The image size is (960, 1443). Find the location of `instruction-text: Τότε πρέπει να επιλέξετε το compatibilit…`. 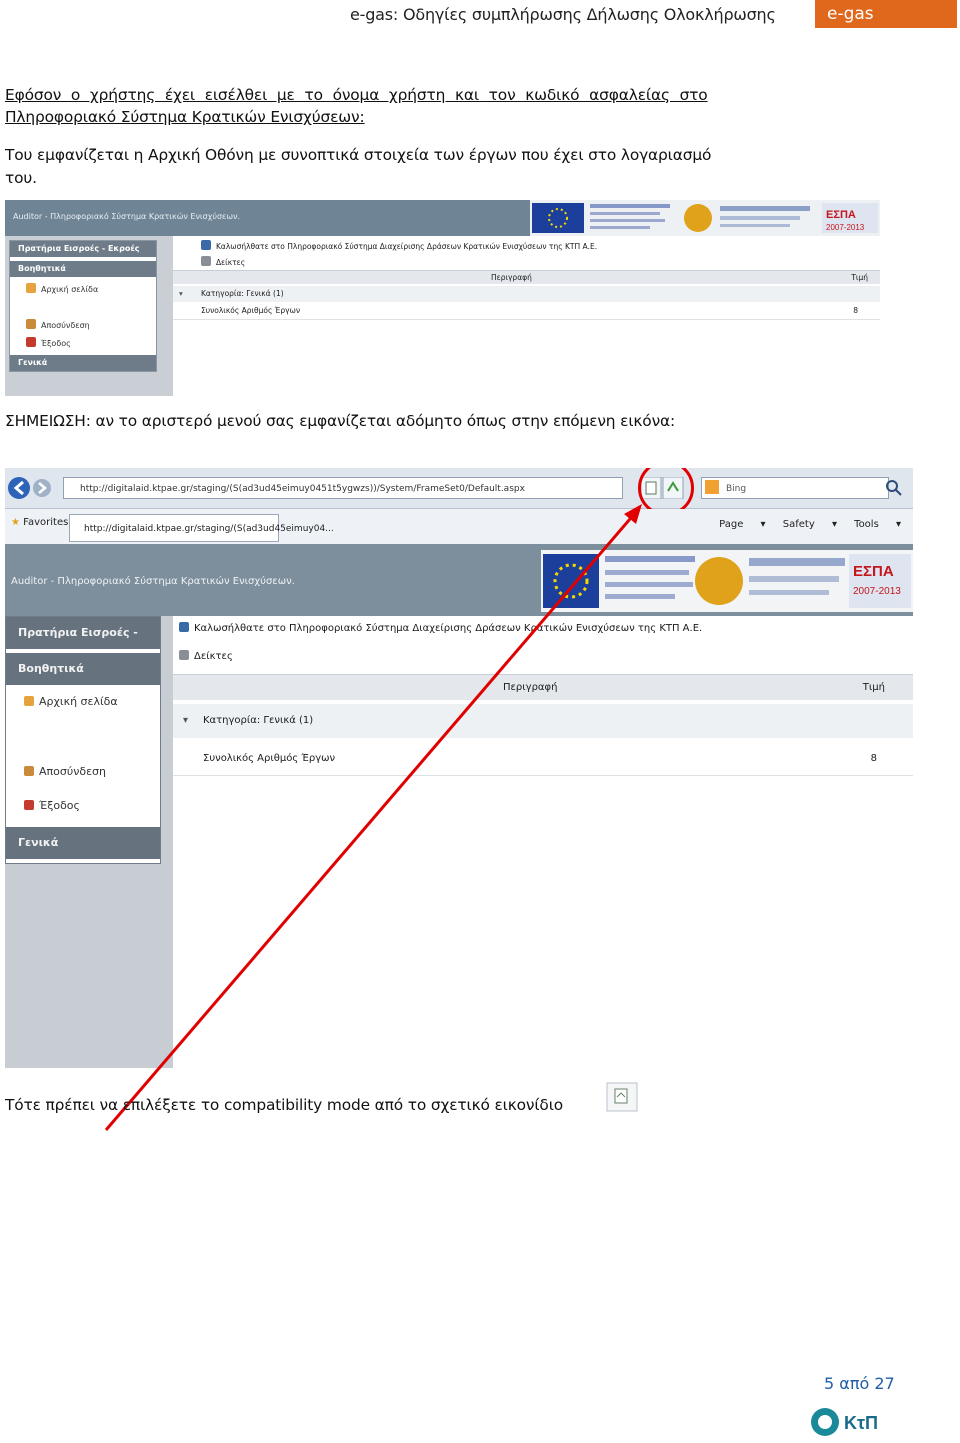

instruction-text: Τότε πρέπει να επιλέξετε το compatibilit… is located at coordinates (284, 1105).